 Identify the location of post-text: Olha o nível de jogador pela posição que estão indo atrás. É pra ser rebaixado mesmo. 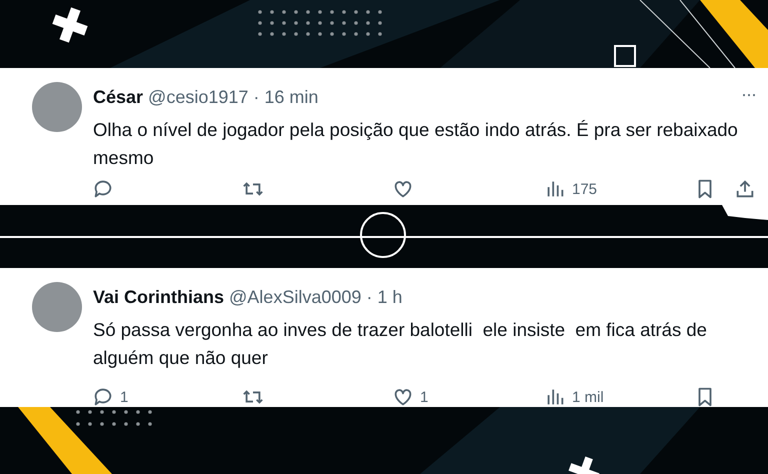
(416, 144).